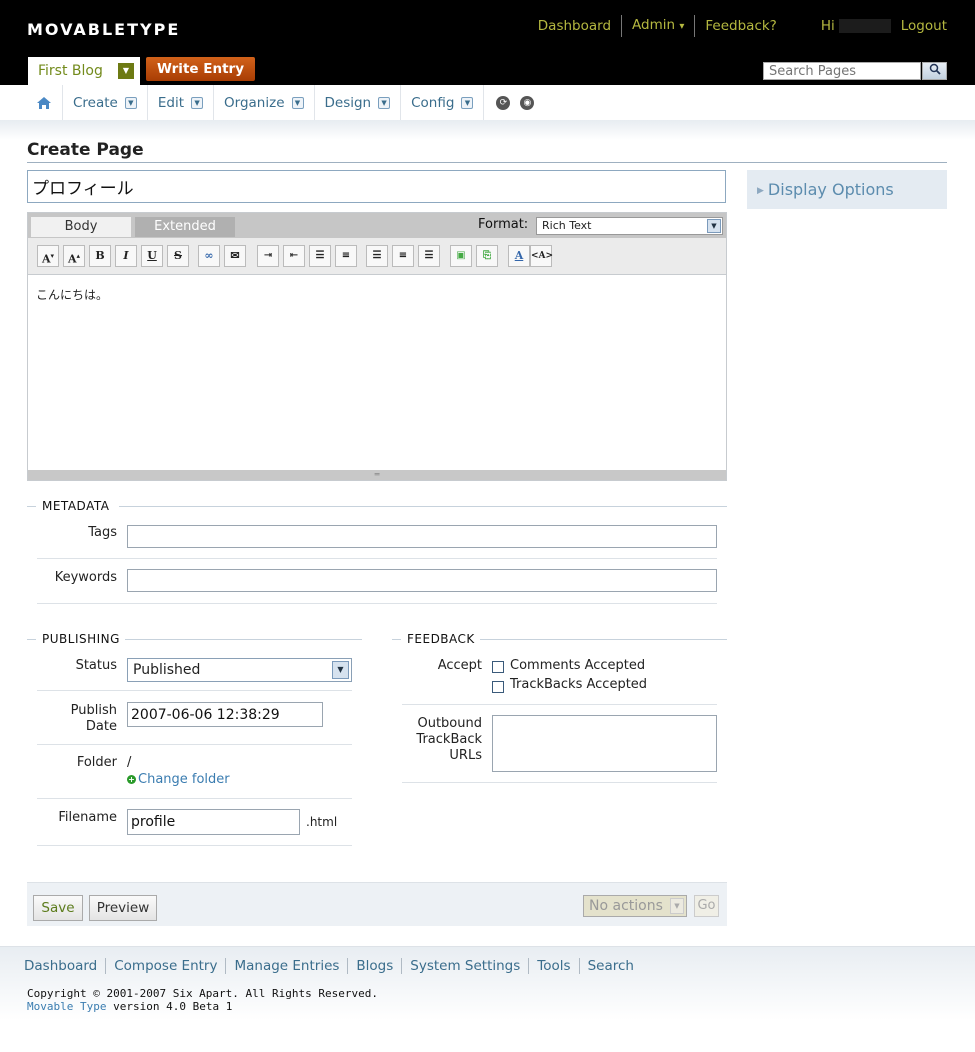  I want to click on numbered-list-icon: ≡, so click(346, 256).